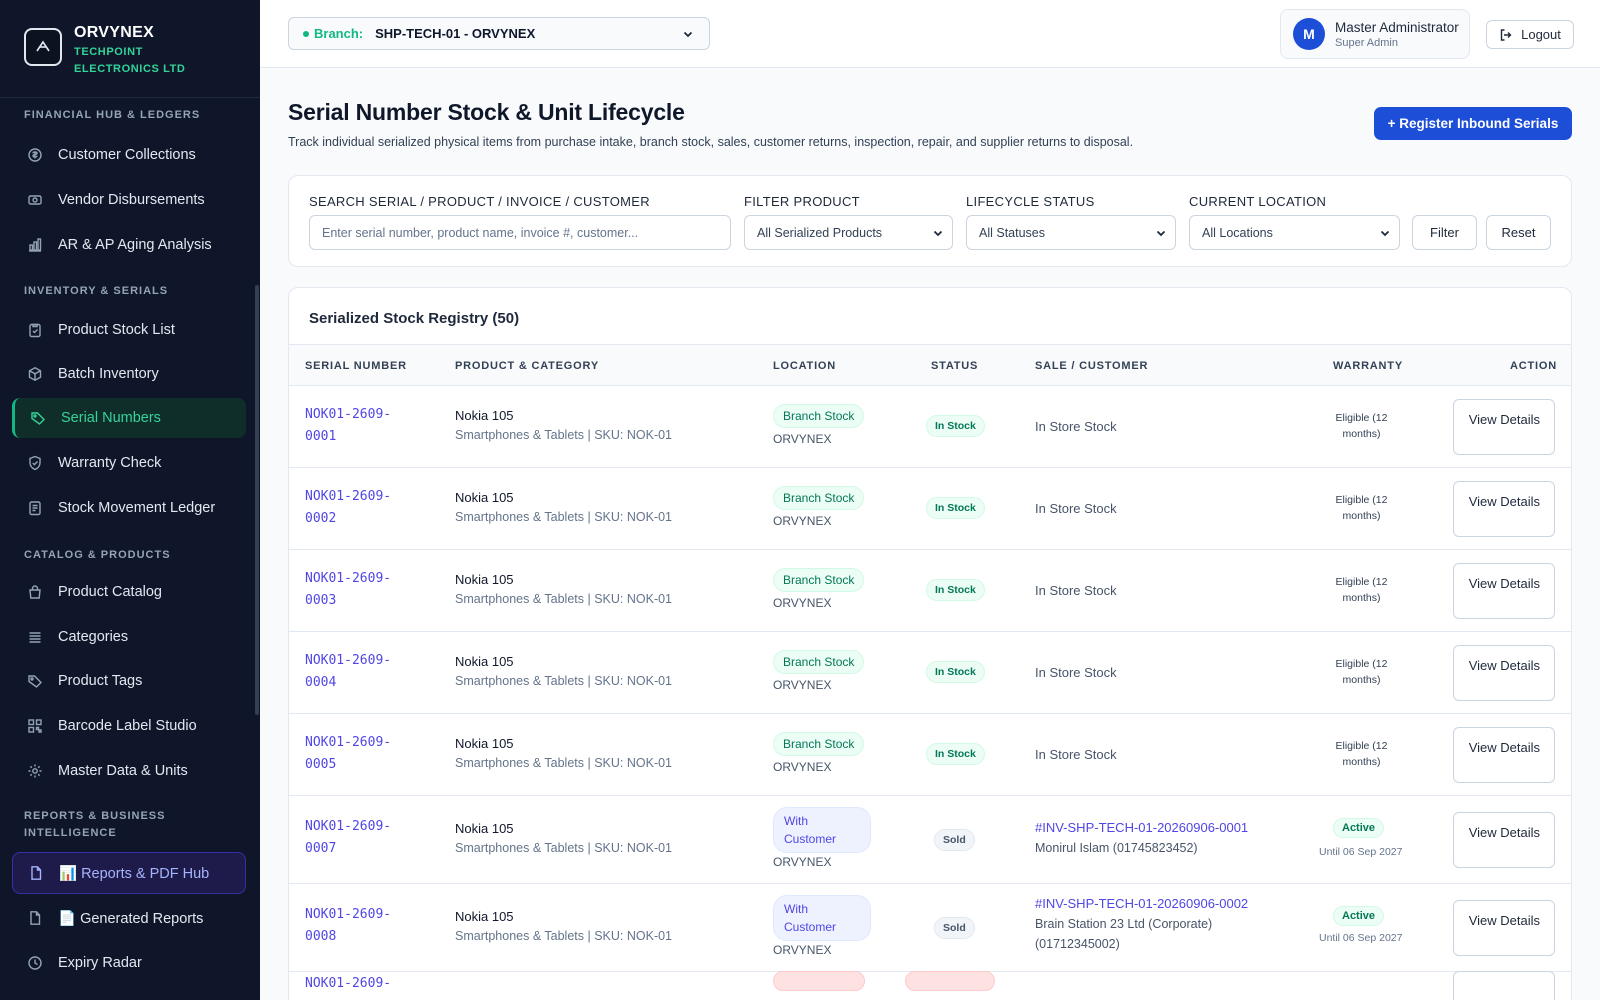  Describe the element at coordinates (1504, 985) in the screenshot. I see `view-details-button` at that location.